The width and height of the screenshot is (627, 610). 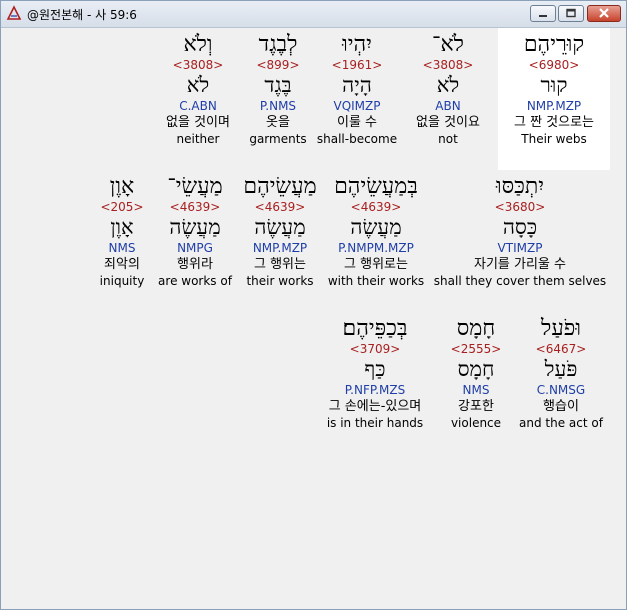 What do you see at coordinates (561, 369) in the screenshot?
I see `lemma: פֹּעַל` at bounding box center [561, 369].